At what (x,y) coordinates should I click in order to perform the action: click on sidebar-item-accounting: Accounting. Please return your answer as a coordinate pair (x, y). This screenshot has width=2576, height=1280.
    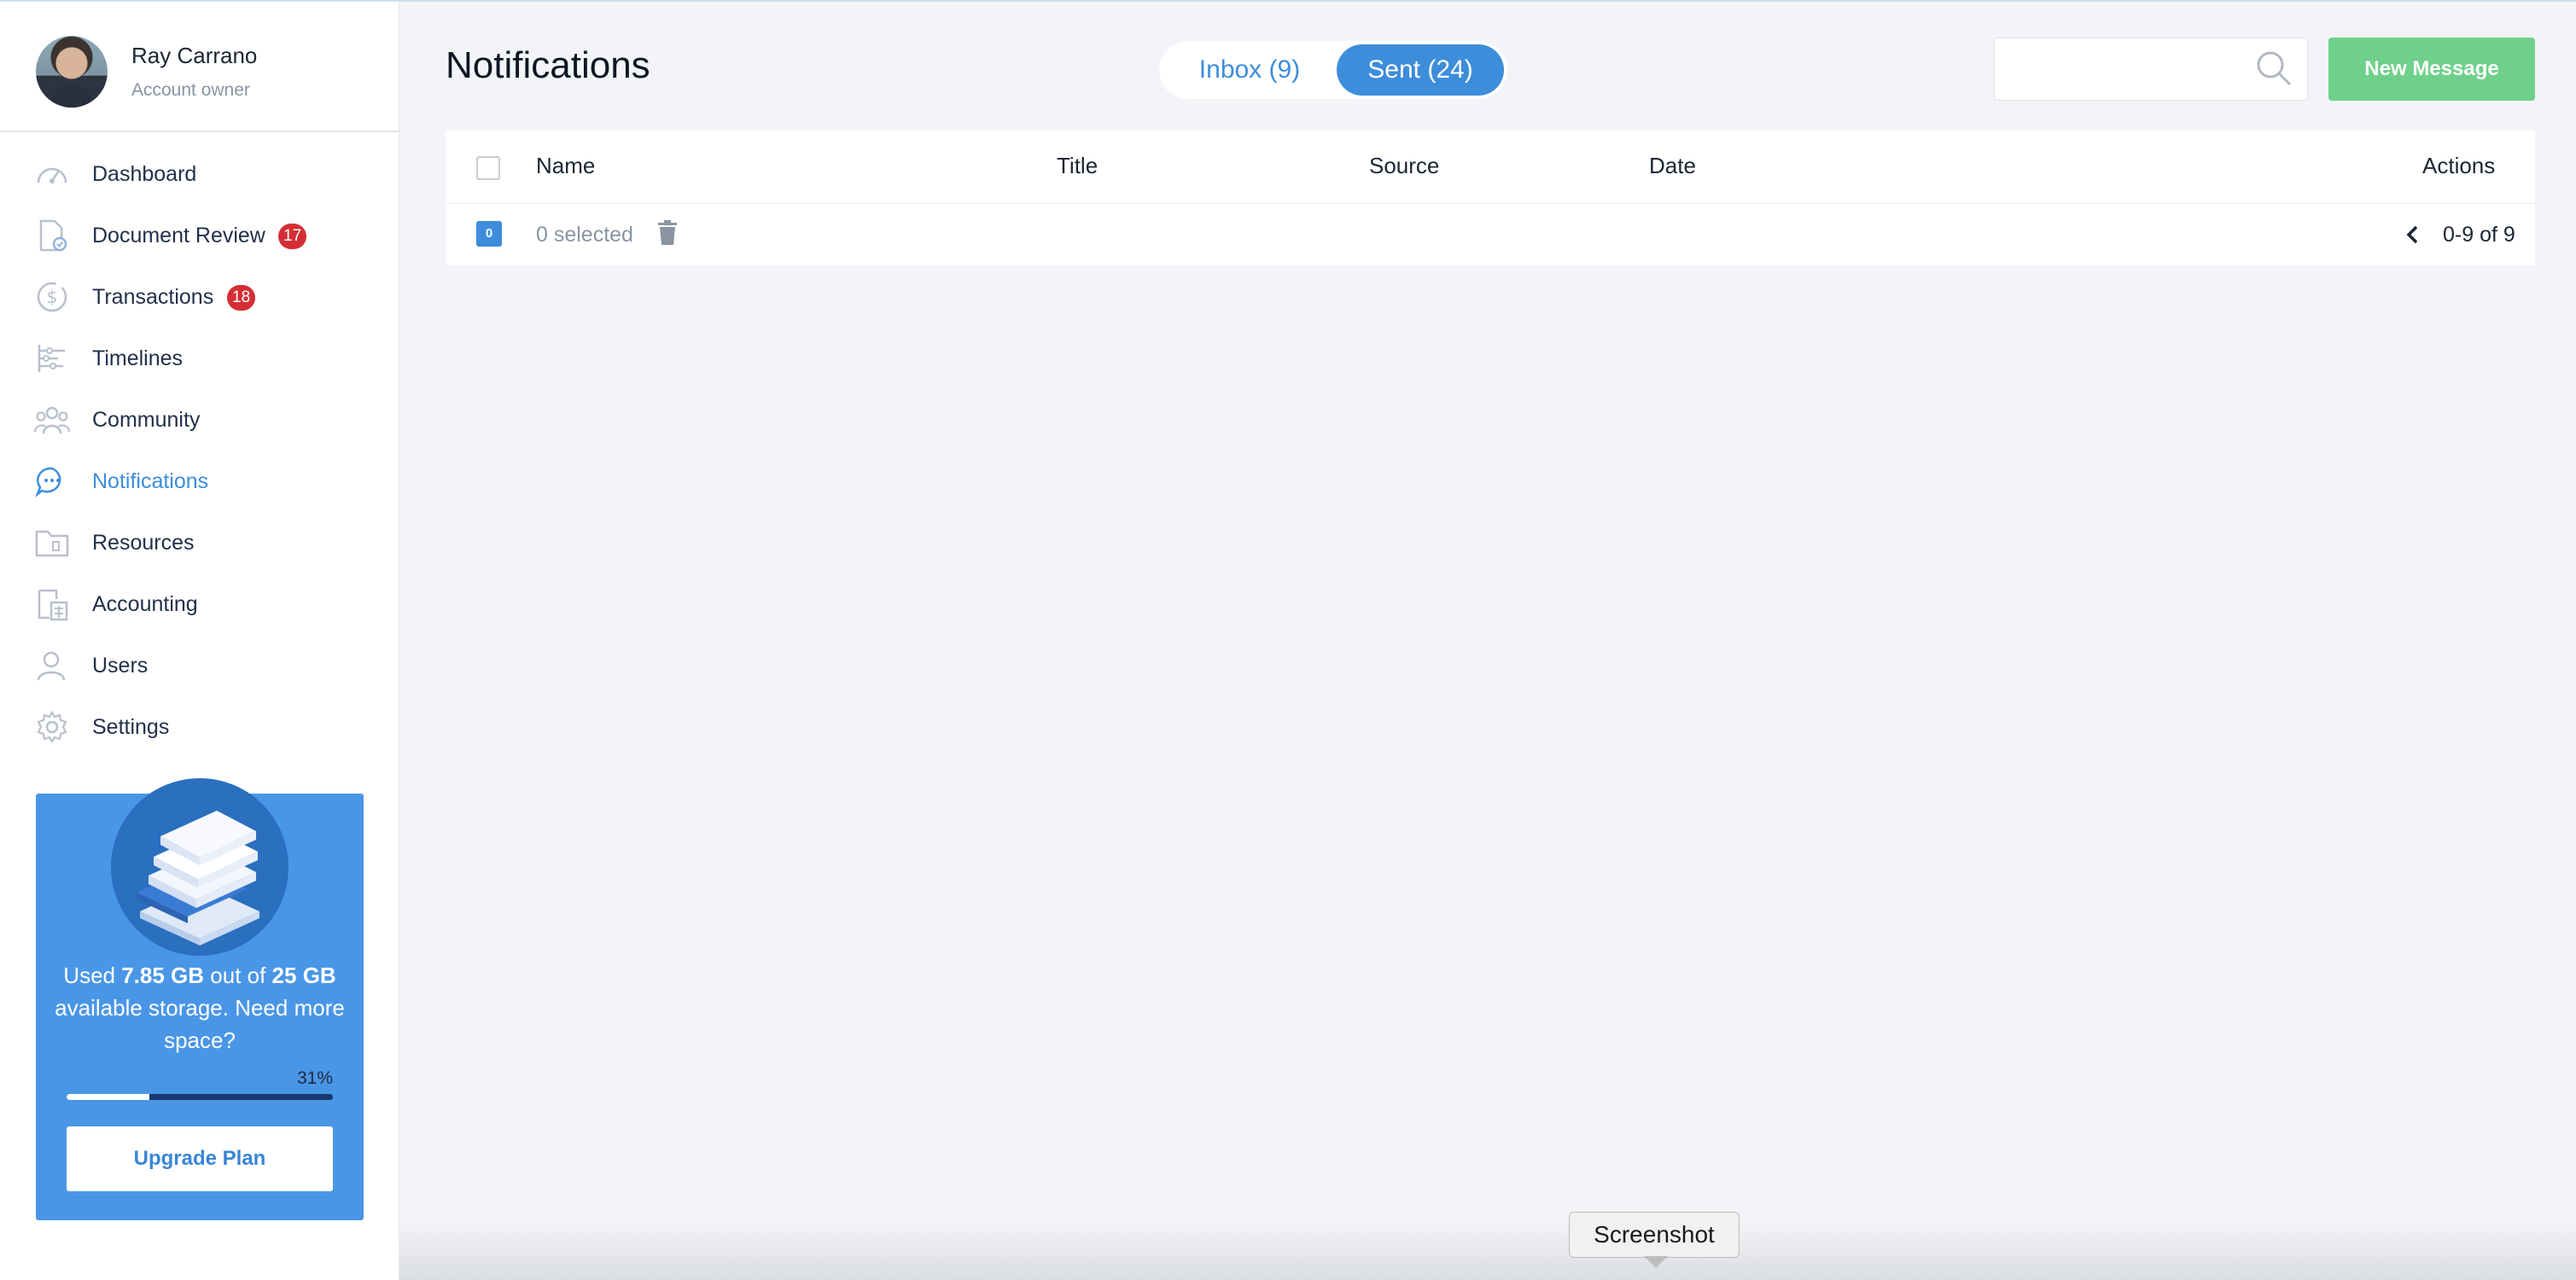
    Looking at the image, I should click on (199, 604).